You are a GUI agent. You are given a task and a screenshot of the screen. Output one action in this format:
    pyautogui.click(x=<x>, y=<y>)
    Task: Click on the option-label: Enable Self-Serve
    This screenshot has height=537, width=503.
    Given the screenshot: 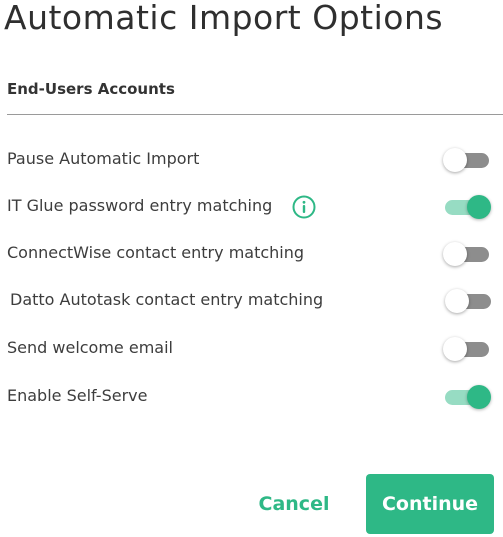 What is the action you would take?
    pyautogui.click(x=77, y=395)
    